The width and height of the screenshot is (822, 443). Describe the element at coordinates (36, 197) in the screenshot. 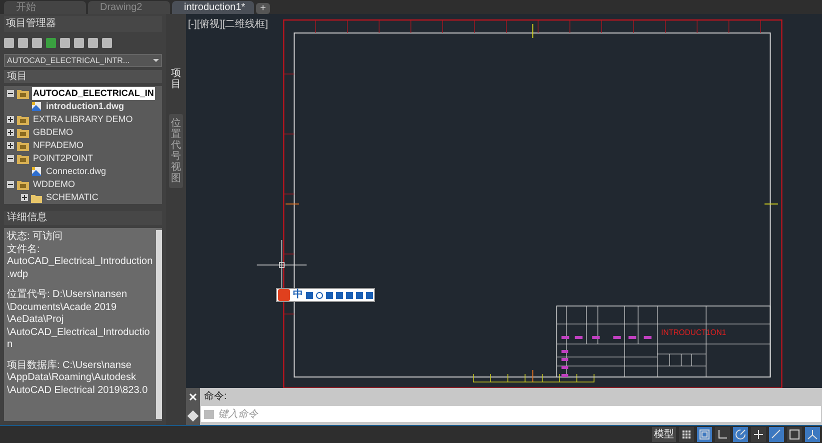

I see `folder-icon` at that location.